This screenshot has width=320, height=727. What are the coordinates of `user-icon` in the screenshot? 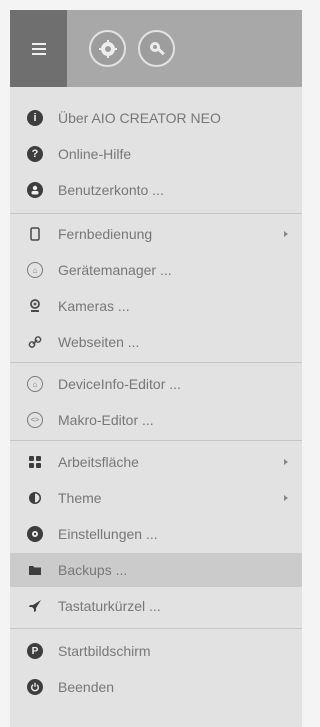 It's located at (35, 190).